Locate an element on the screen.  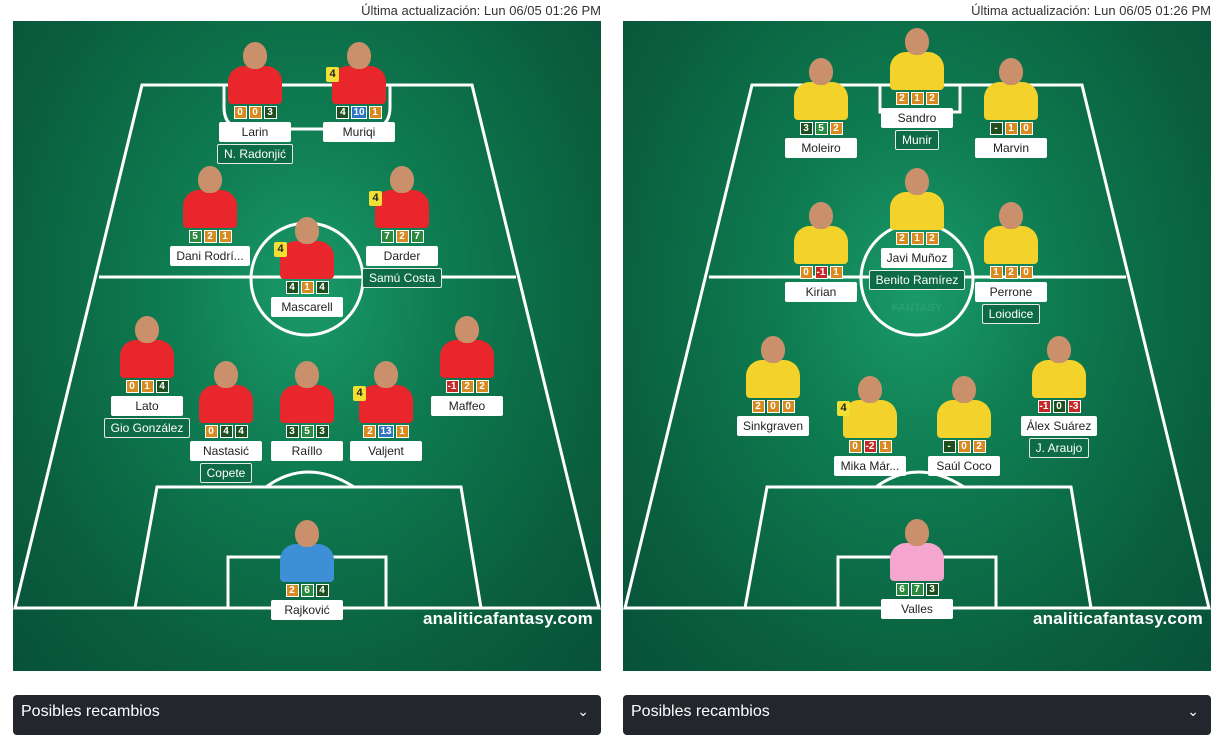
stat-box: 1 is located at coordinates (917, 238).